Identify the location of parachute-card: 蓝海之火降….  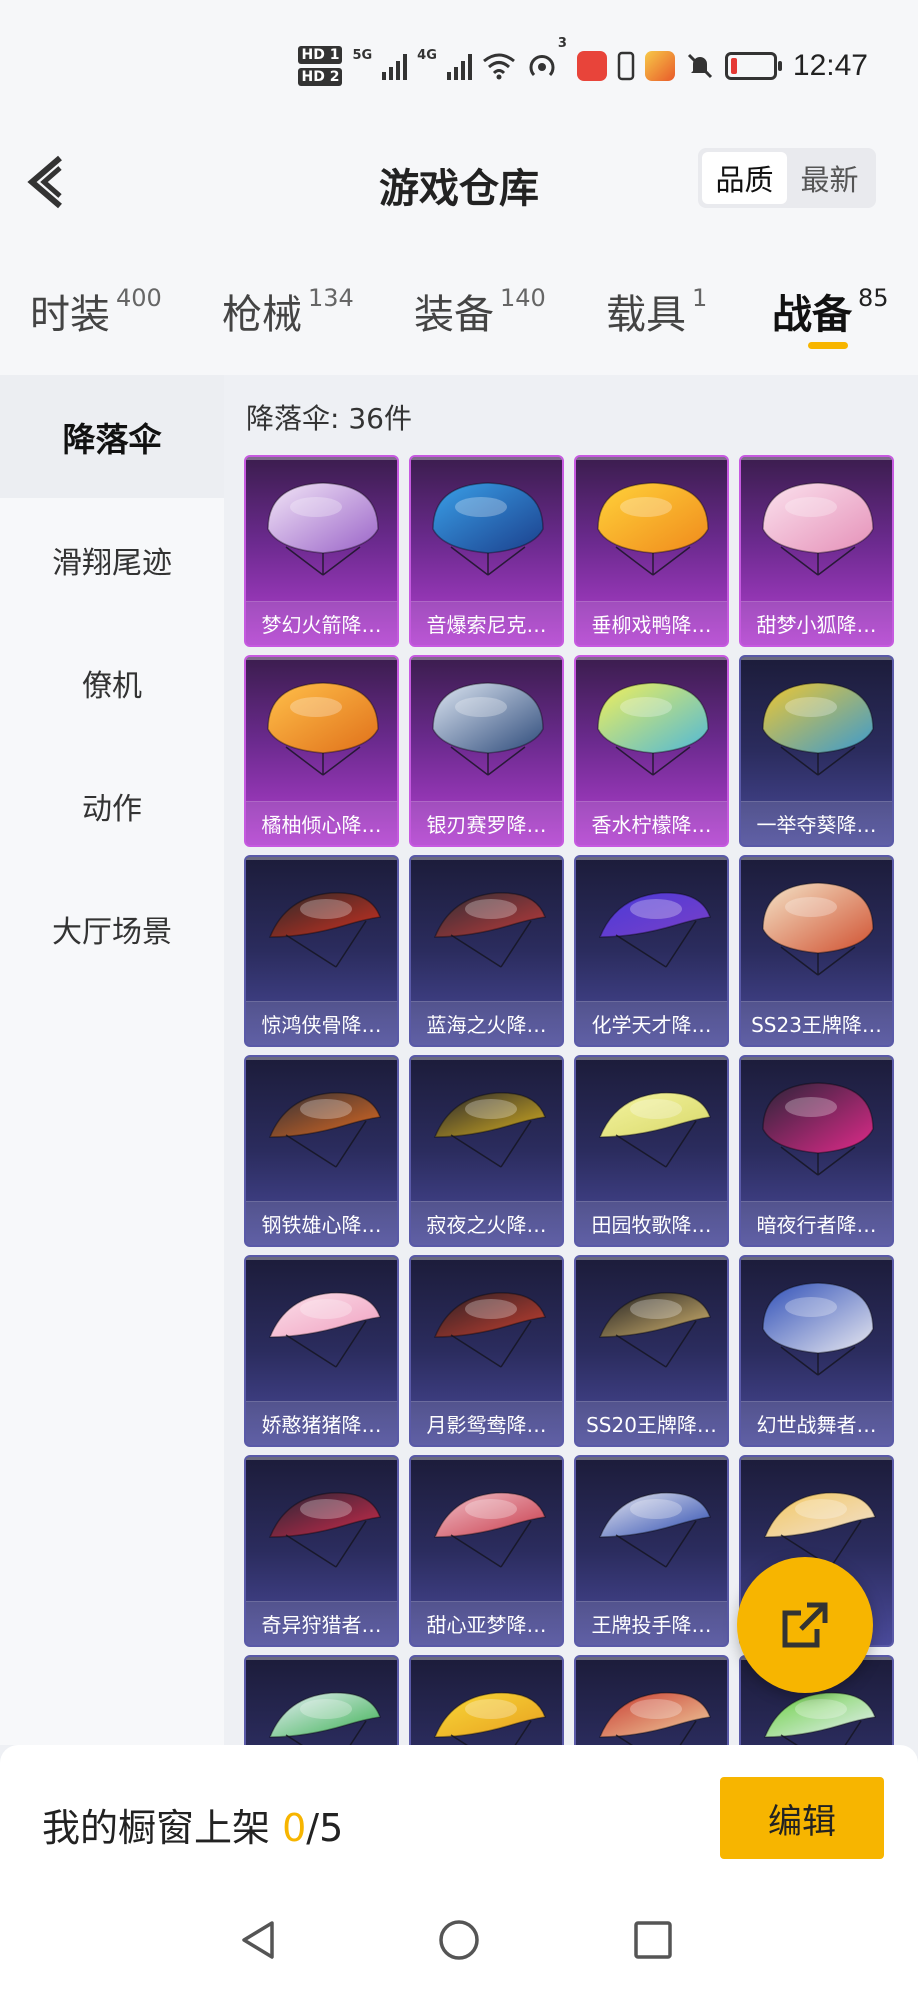
(486, 951).